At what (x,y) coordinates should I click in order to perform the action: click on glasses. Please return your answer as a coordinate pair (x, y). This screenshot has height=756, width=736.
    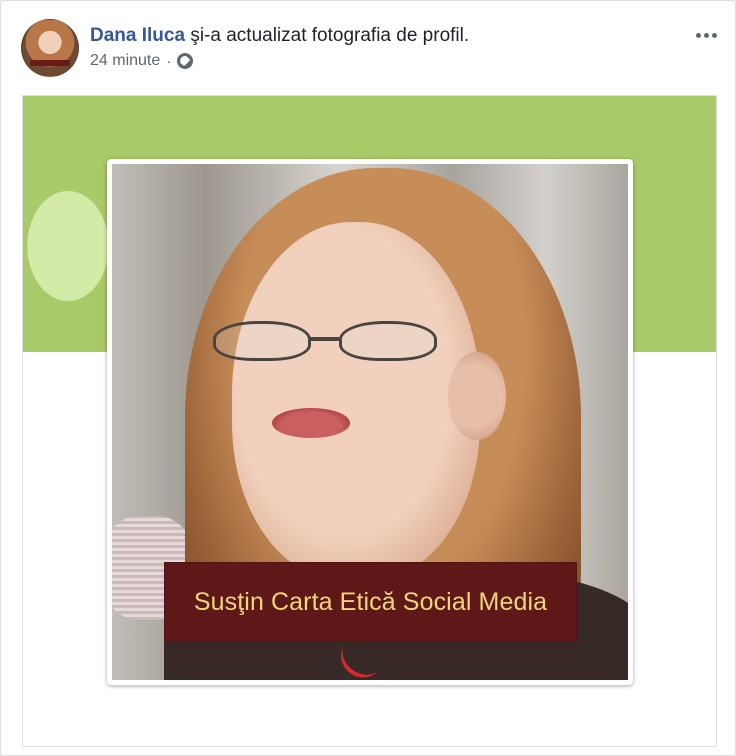
    Looking at the image, I should click on (331, 341).